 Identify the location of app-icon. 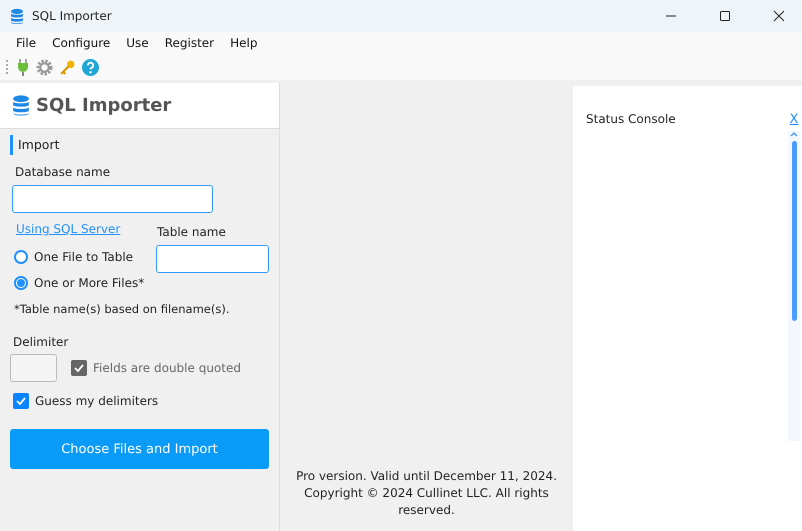
(17, 16).